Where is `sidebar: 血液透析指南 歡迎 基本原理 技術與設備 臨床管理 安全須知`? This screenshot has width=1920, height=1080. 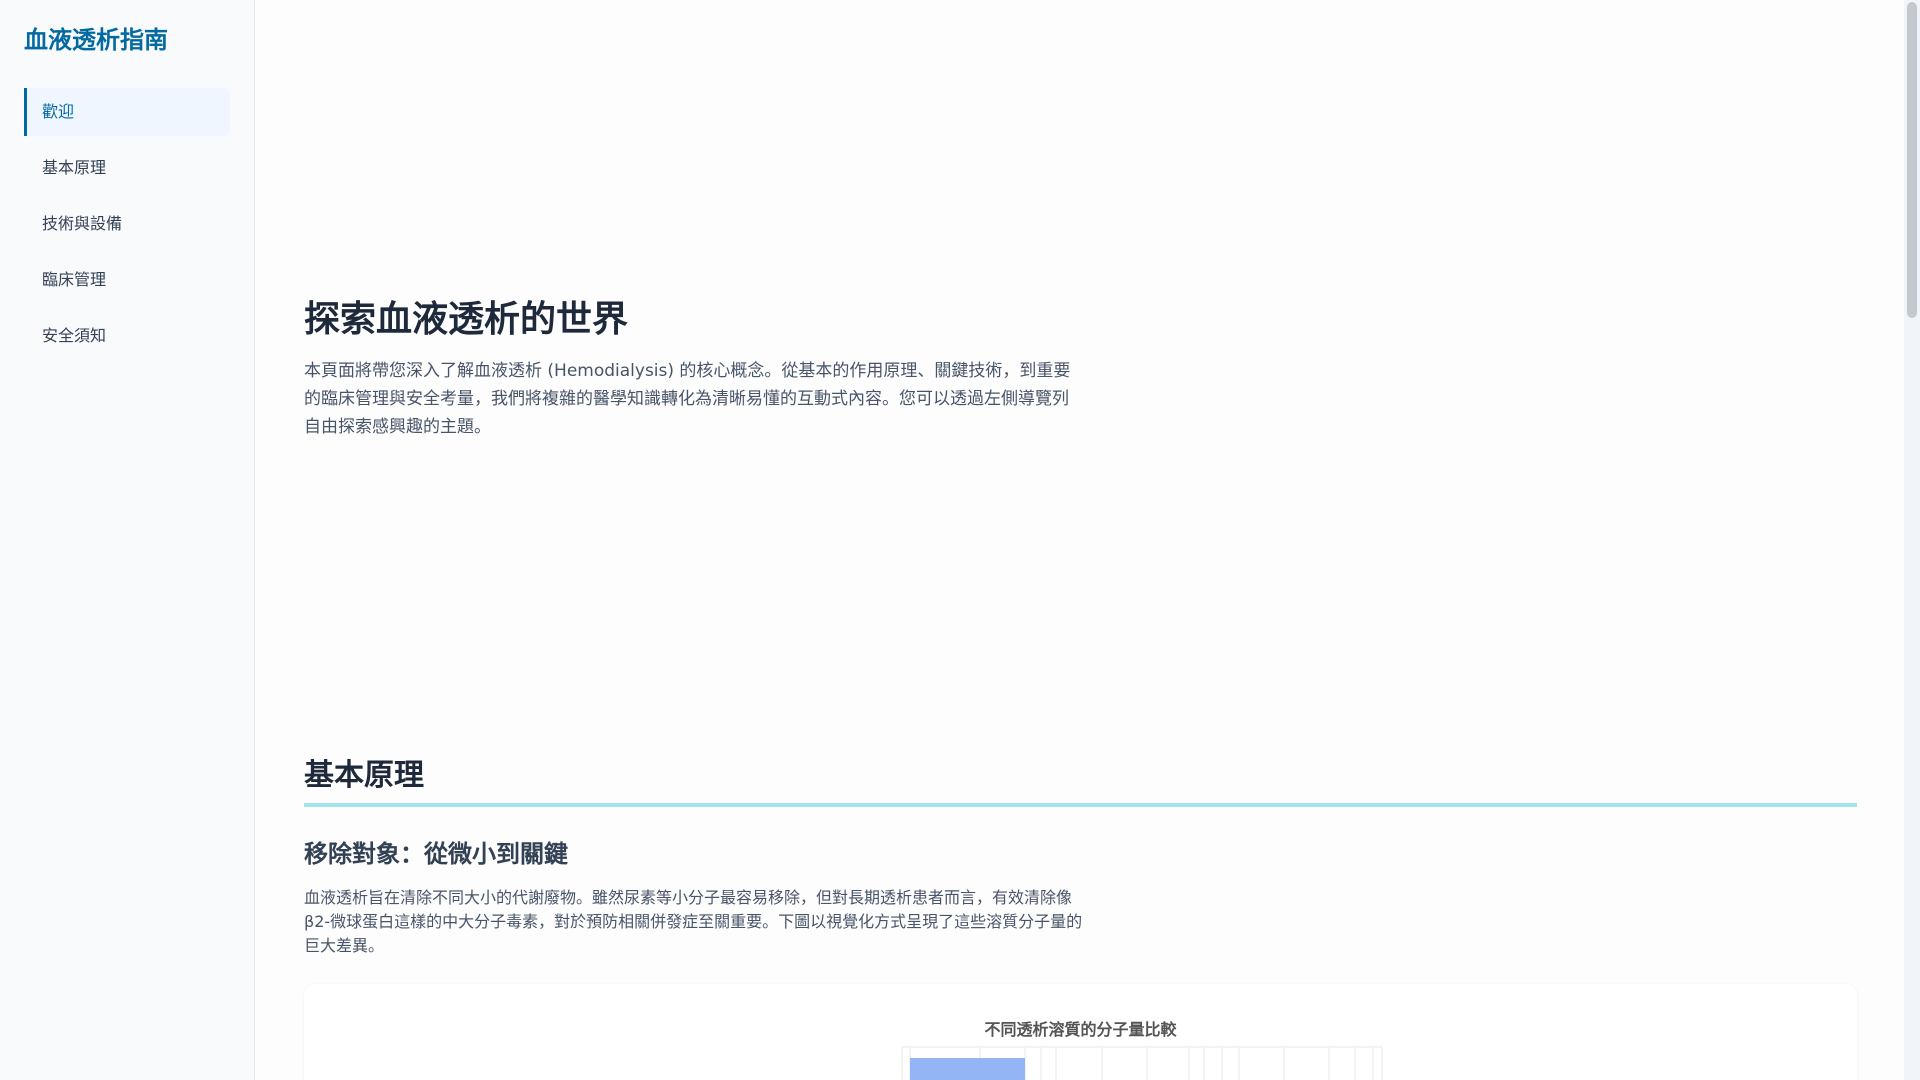
sidebar: 血液透析指南 歡迎 基本原理 技術與設備 臨床管理 安全須知 is located at coordinates (127, 540).